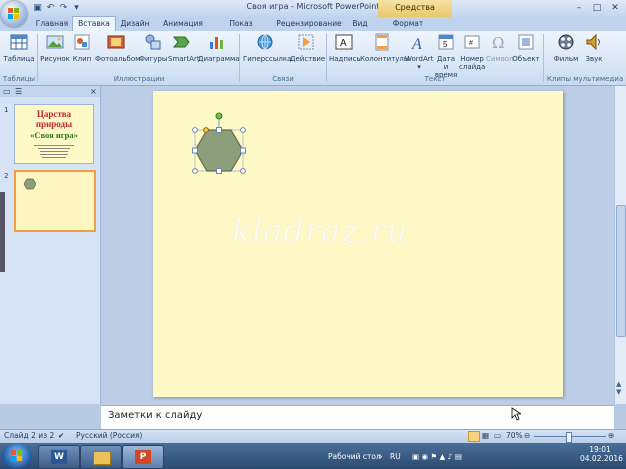 This screenshot has width=626, height=469. I want to click on movie-button: Фильм, so click(566, 55).